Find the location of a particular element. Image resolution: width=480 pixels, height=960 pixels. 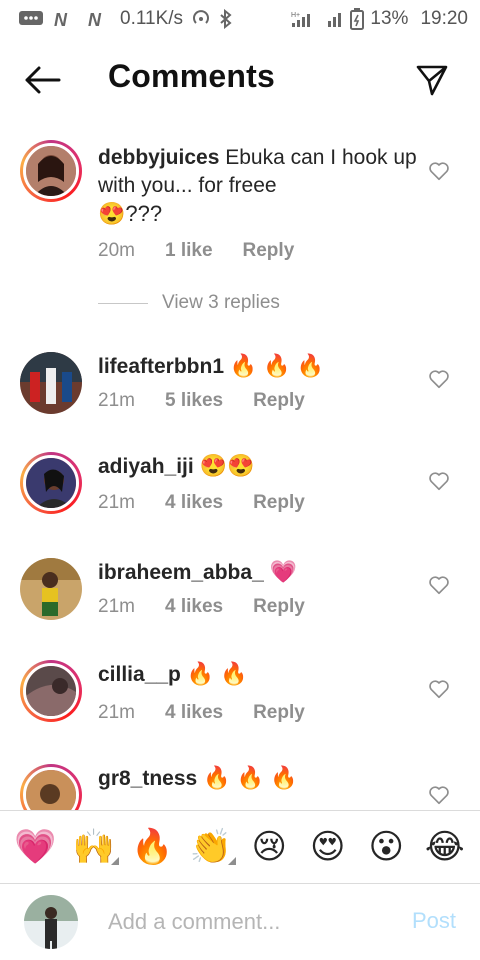

username: cillia__p is located at coordinates (139, 674).